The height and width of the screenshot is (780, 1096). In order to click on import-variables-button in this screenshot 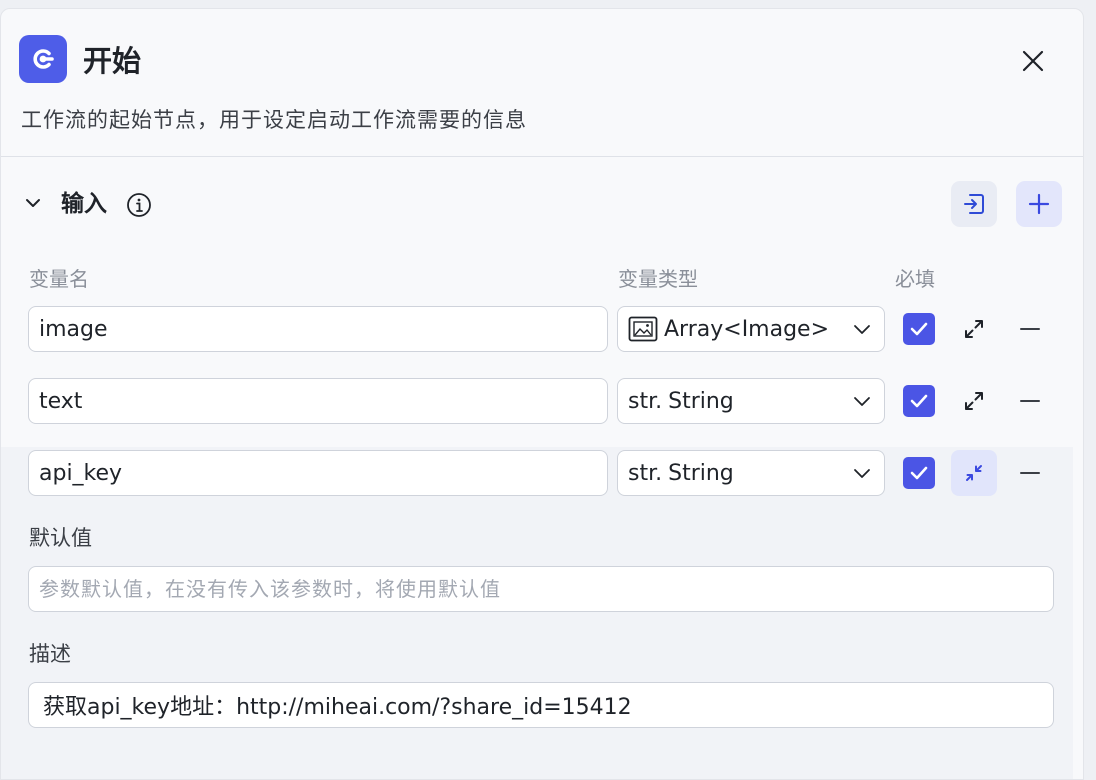, I will do `click(974, 204)`.